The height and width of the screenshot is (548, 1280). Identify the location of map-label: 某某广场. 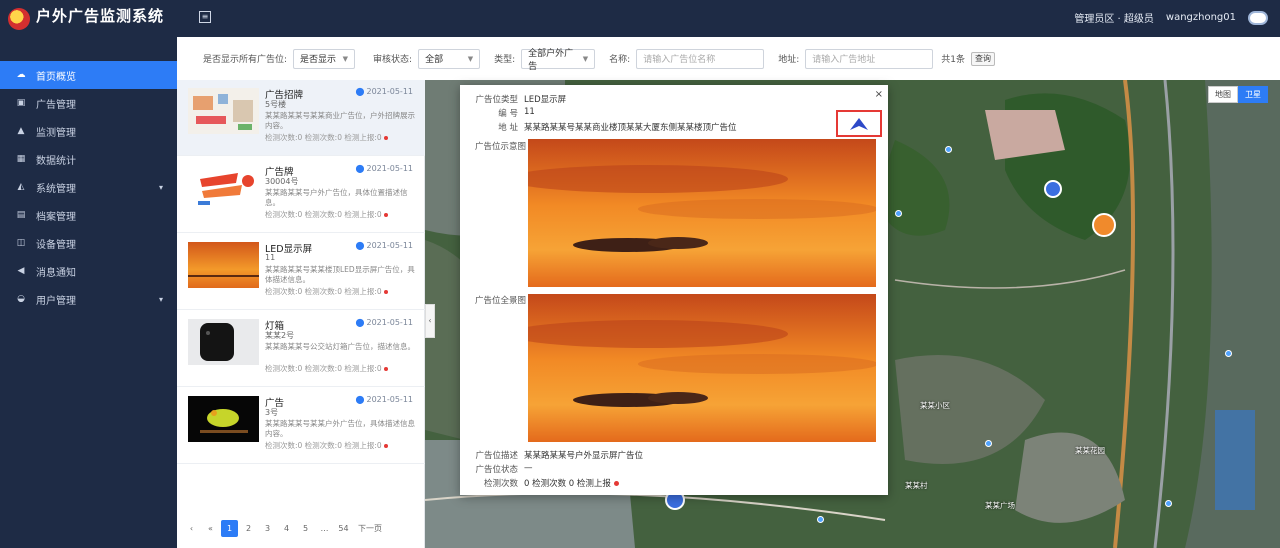
(1000, 505).